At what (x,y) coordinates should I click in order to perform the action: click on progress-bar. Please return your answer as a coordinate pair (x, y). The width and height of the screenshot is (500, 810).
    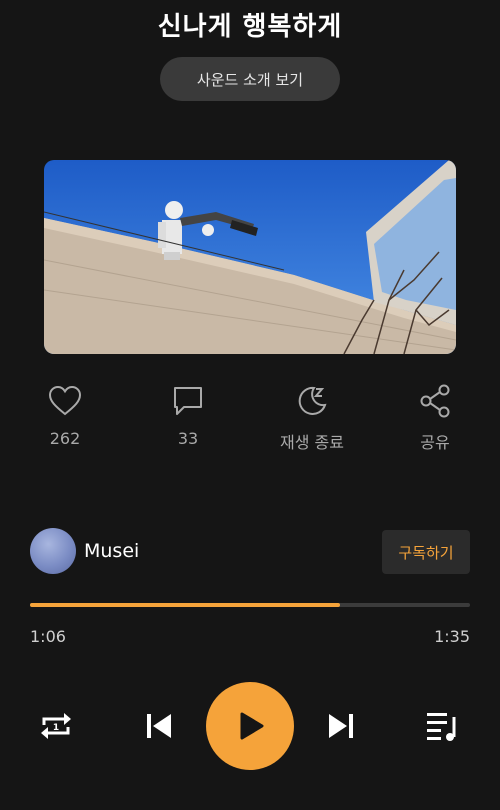
    Looking at the image, I should click on (250, 605).